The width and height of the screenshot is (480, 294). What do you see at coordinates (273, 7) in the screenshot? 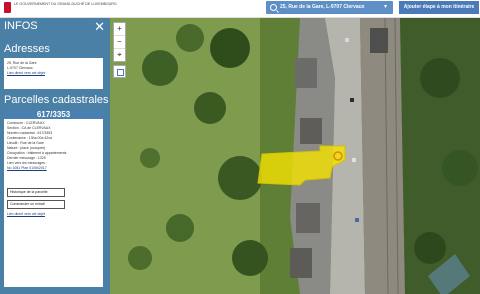
I see `search-icon` at bounding box center [273, 7].